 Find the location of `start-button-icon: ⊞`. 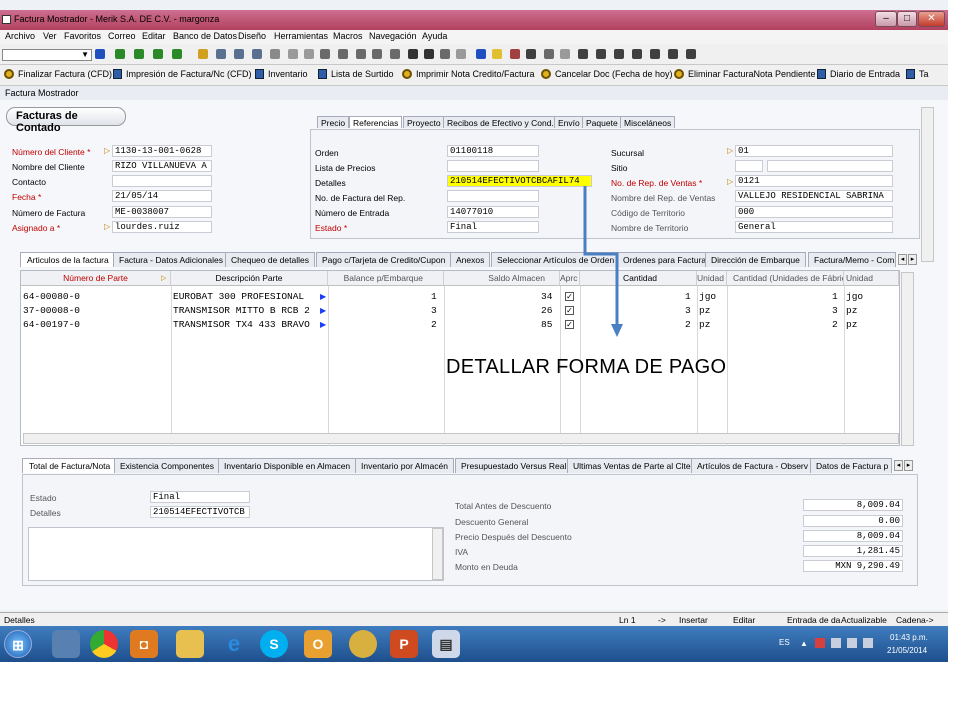

start-button-icon: ⊞ is located at coordinates (18, 644).